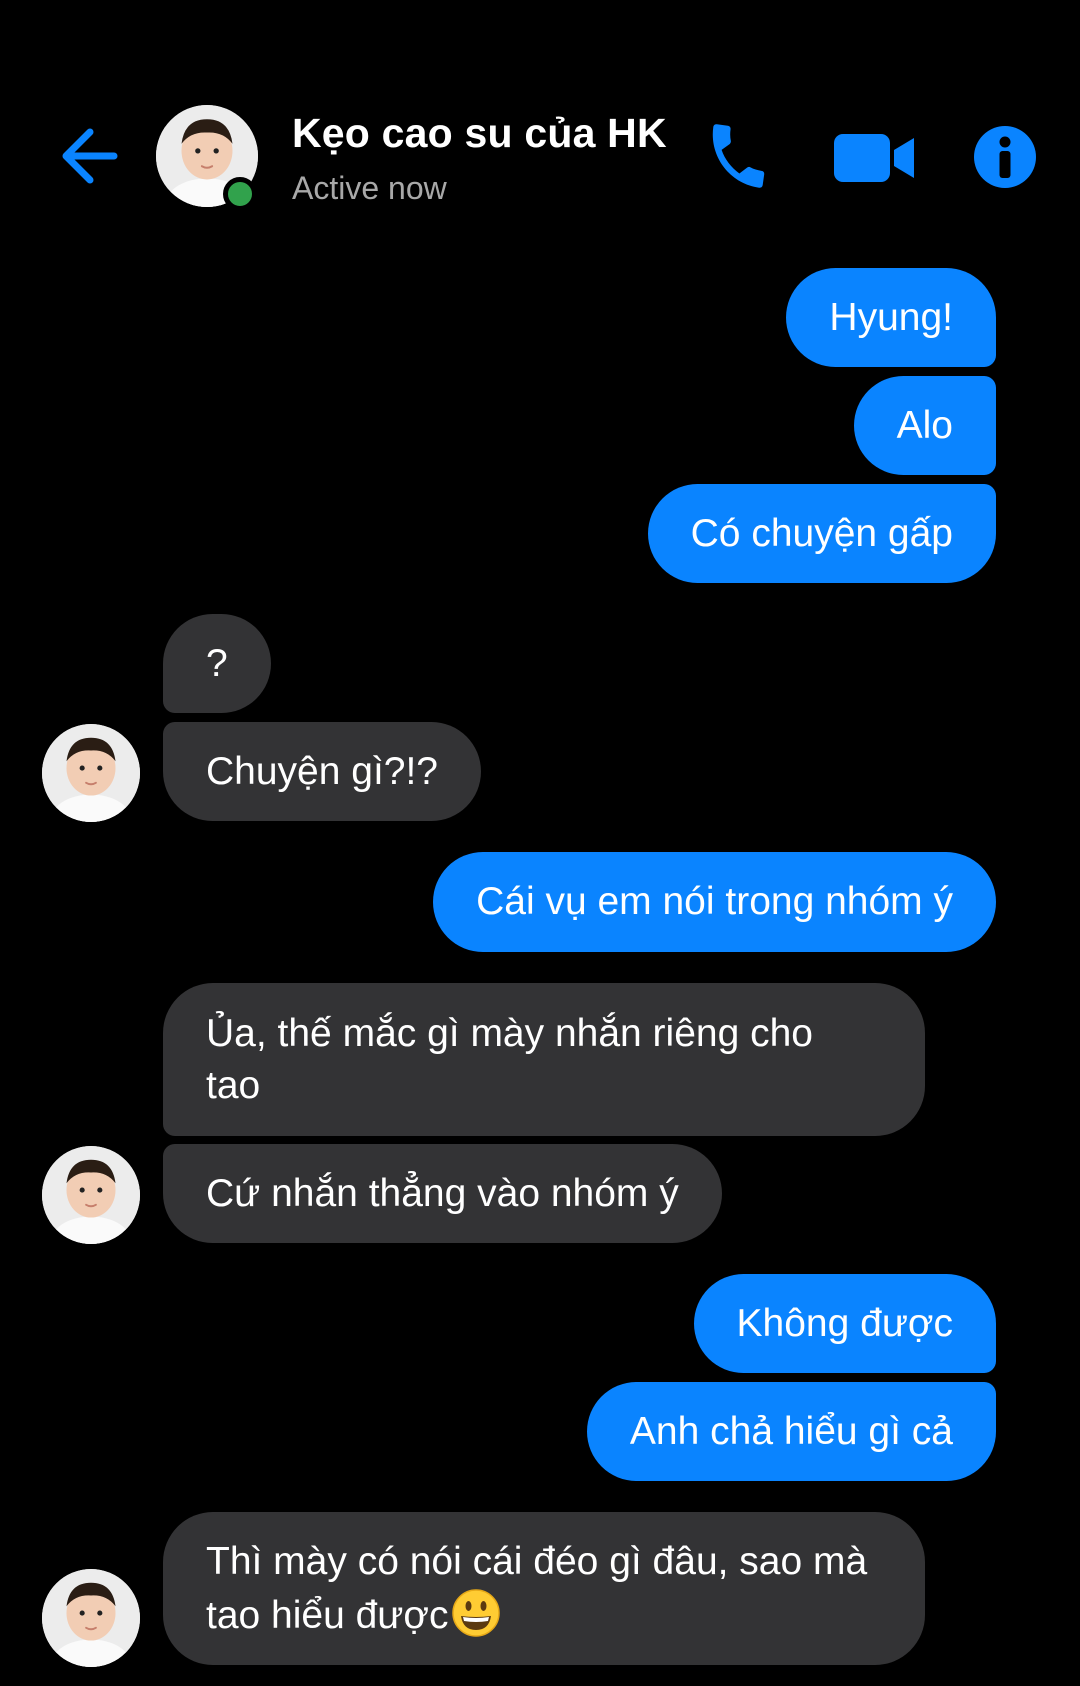 The width and height of the screenshot is (1080, 1686). I want to click on outgoing-message: Anh chả hiểu gì cả, so click(791, 1431).